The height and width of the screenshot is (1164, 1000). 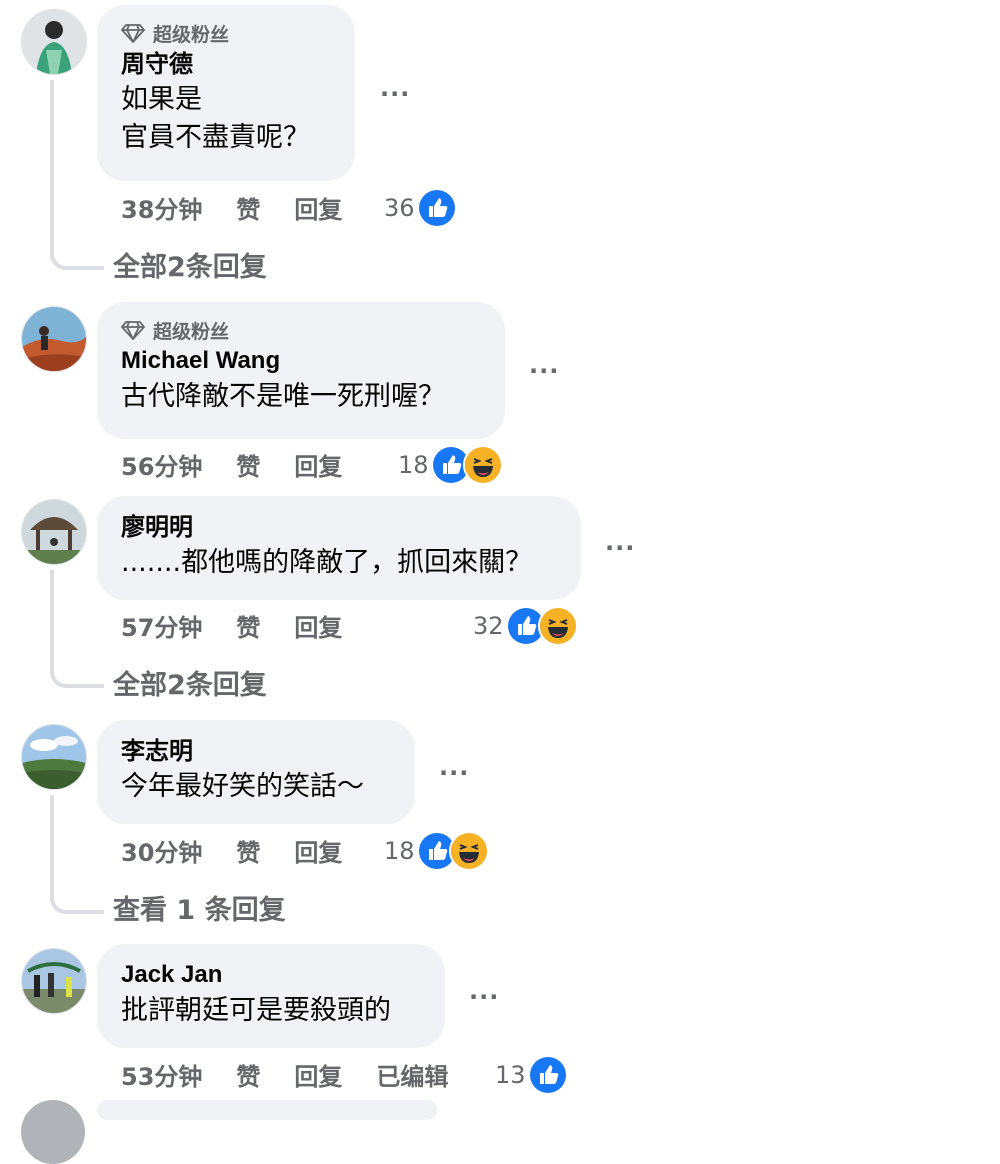 What do you see at coordinates (161, 850) in the screenshot?
I see `comment-time: 30分钟` at bounding box center [161, 850].